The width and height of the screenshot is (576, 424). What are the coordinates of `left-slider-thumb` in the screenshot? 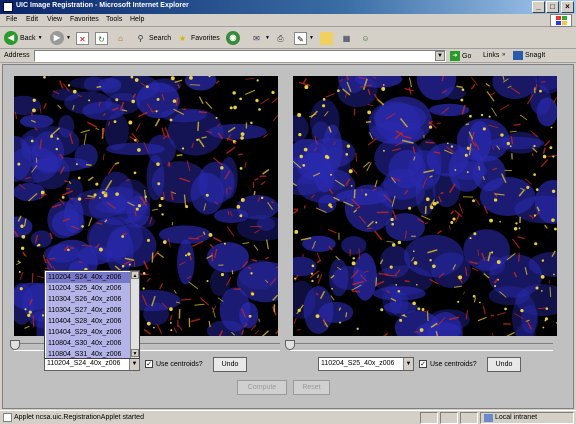 It's located at (15, 345).